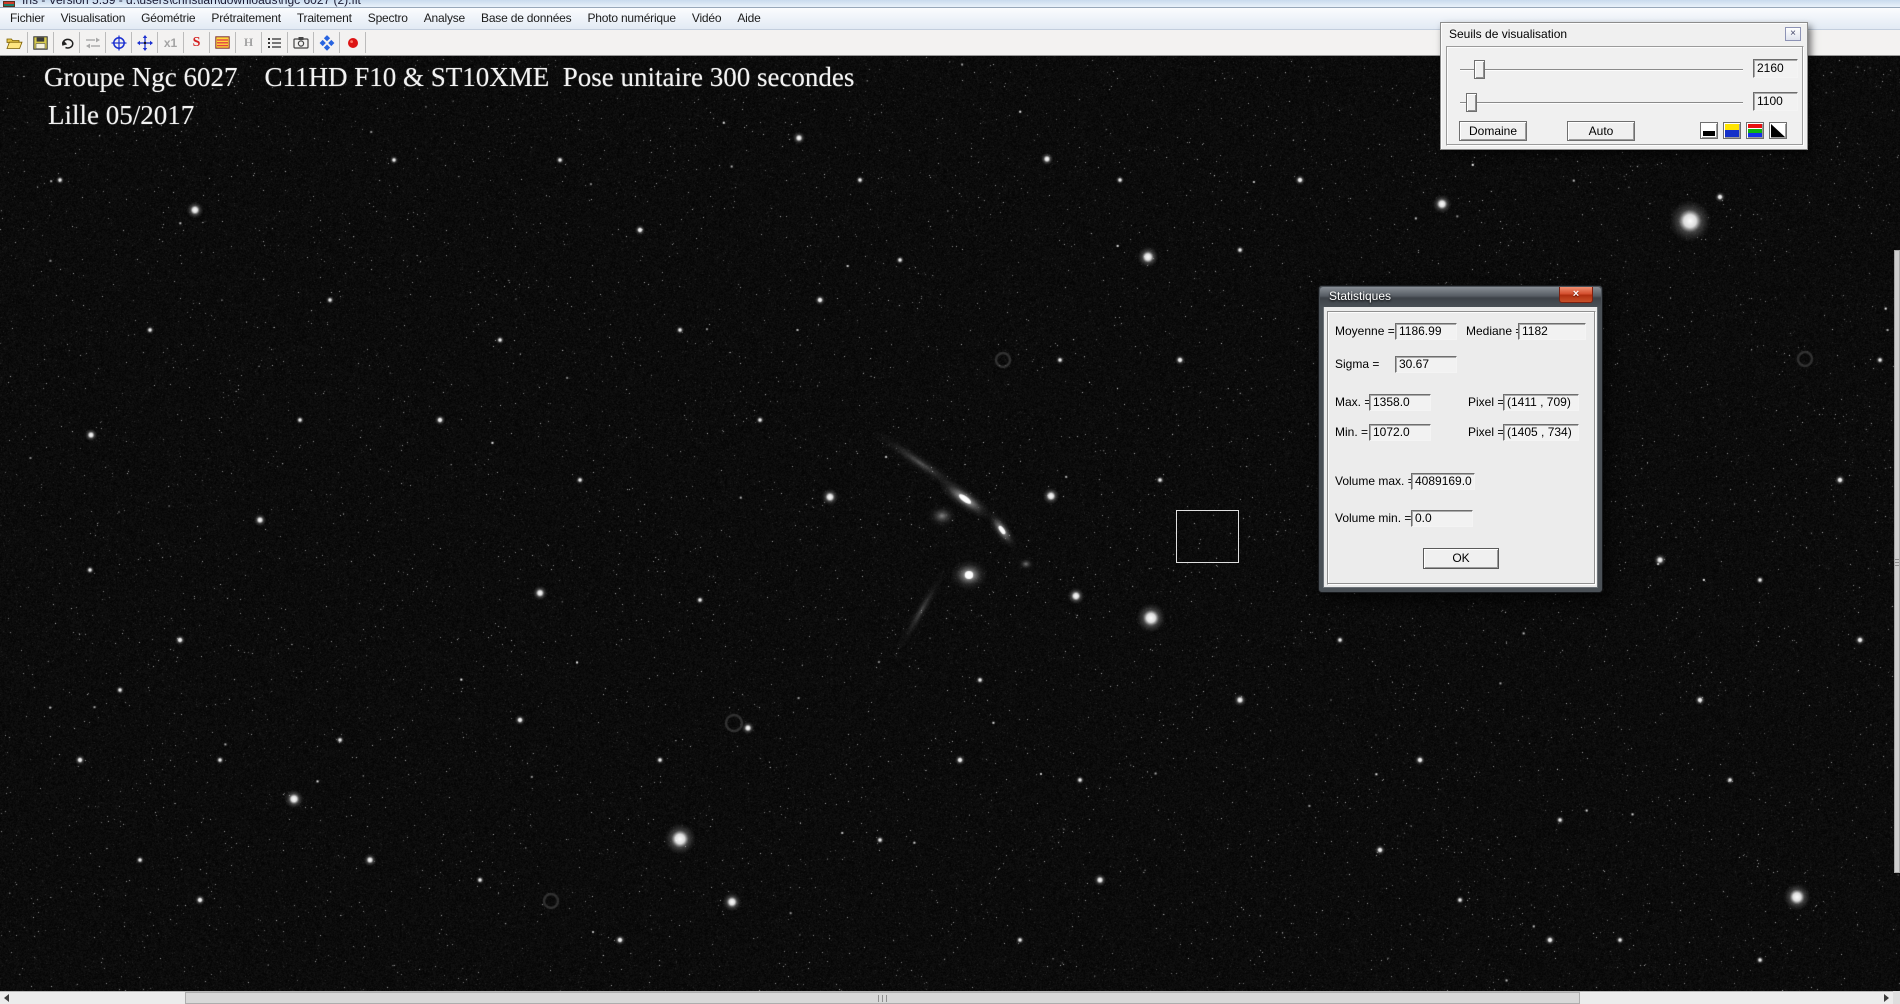  I want to click on thresholds-close-button: ×, so click(1793, 34).